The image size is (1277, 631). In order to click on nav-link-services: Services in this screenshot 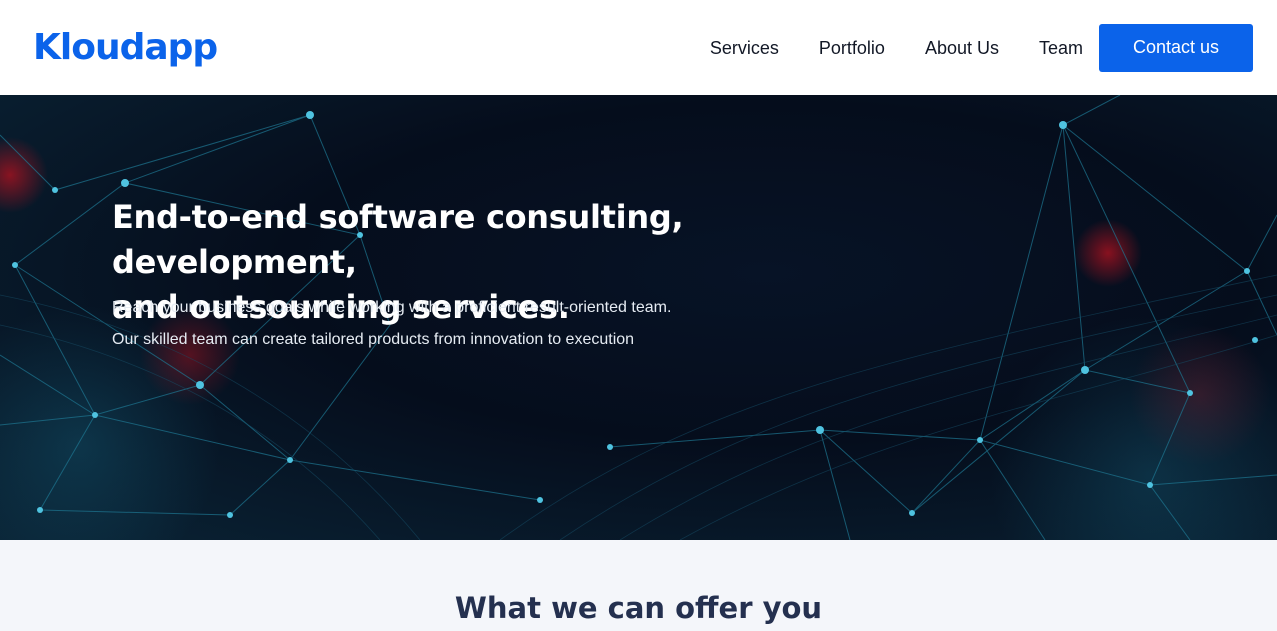, I will do `click(744, 48)`.